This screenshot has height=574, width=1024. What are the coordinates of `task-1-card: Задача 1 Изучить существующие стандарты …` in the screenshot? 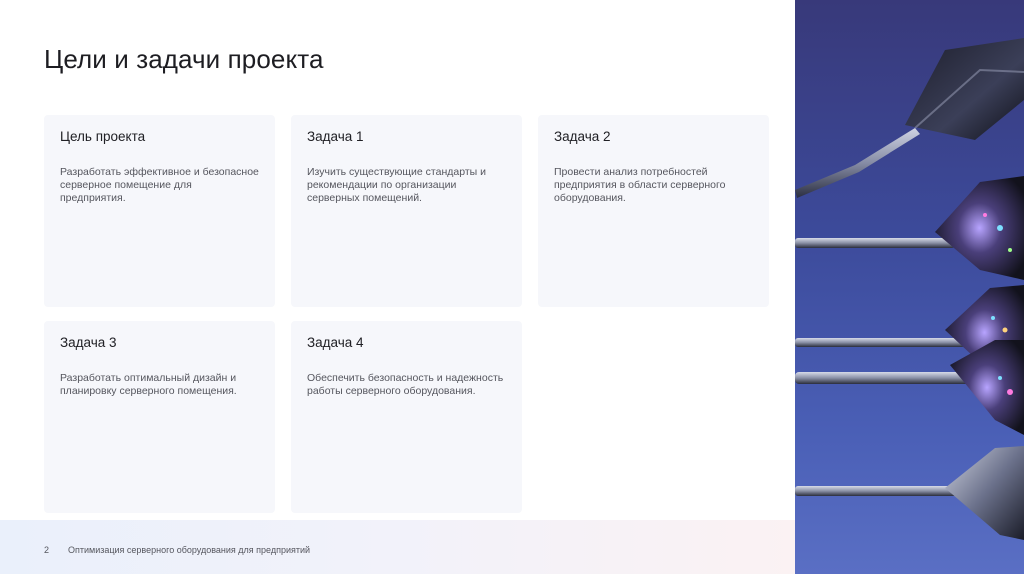 It's located at (406, 211).